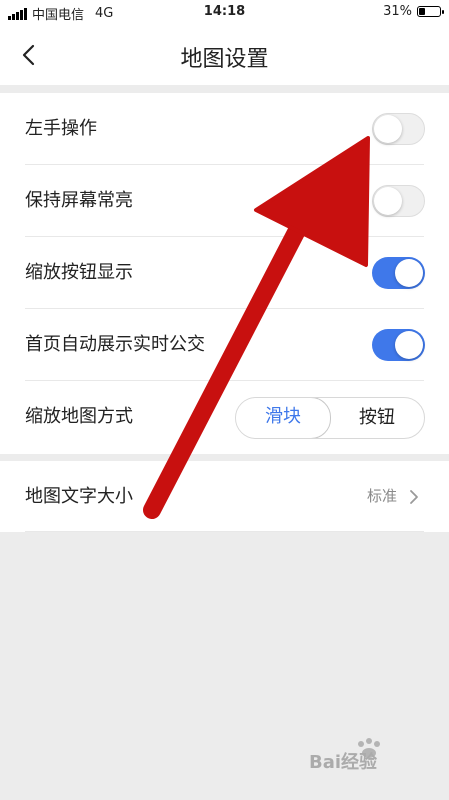 The width and height of the screenshot is (449, 800). Describe the element at coordinates (414, 497) in the screenshot. I see `chevron-right-icon` at that location.